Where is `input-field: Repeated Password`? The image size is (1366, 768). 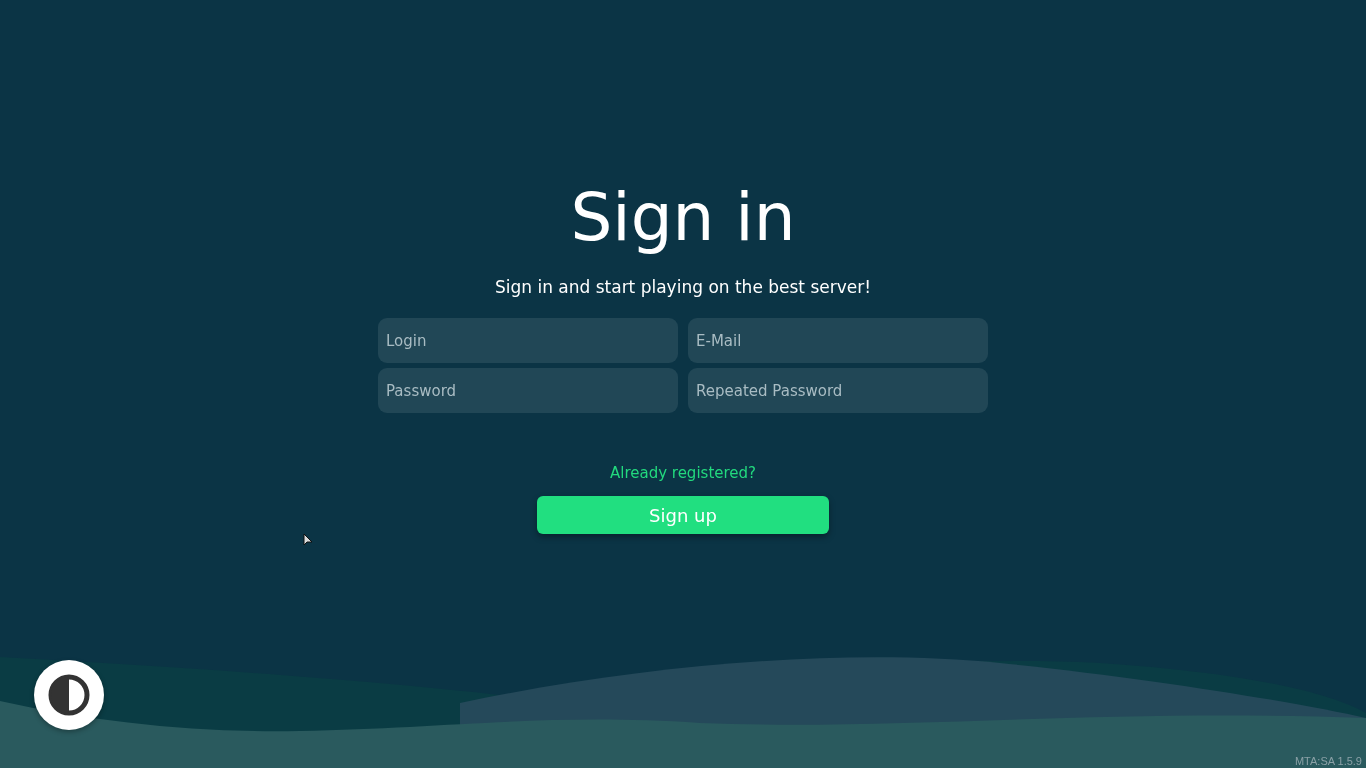
input-field: Repeated Password is located at coordinates (838, 390).